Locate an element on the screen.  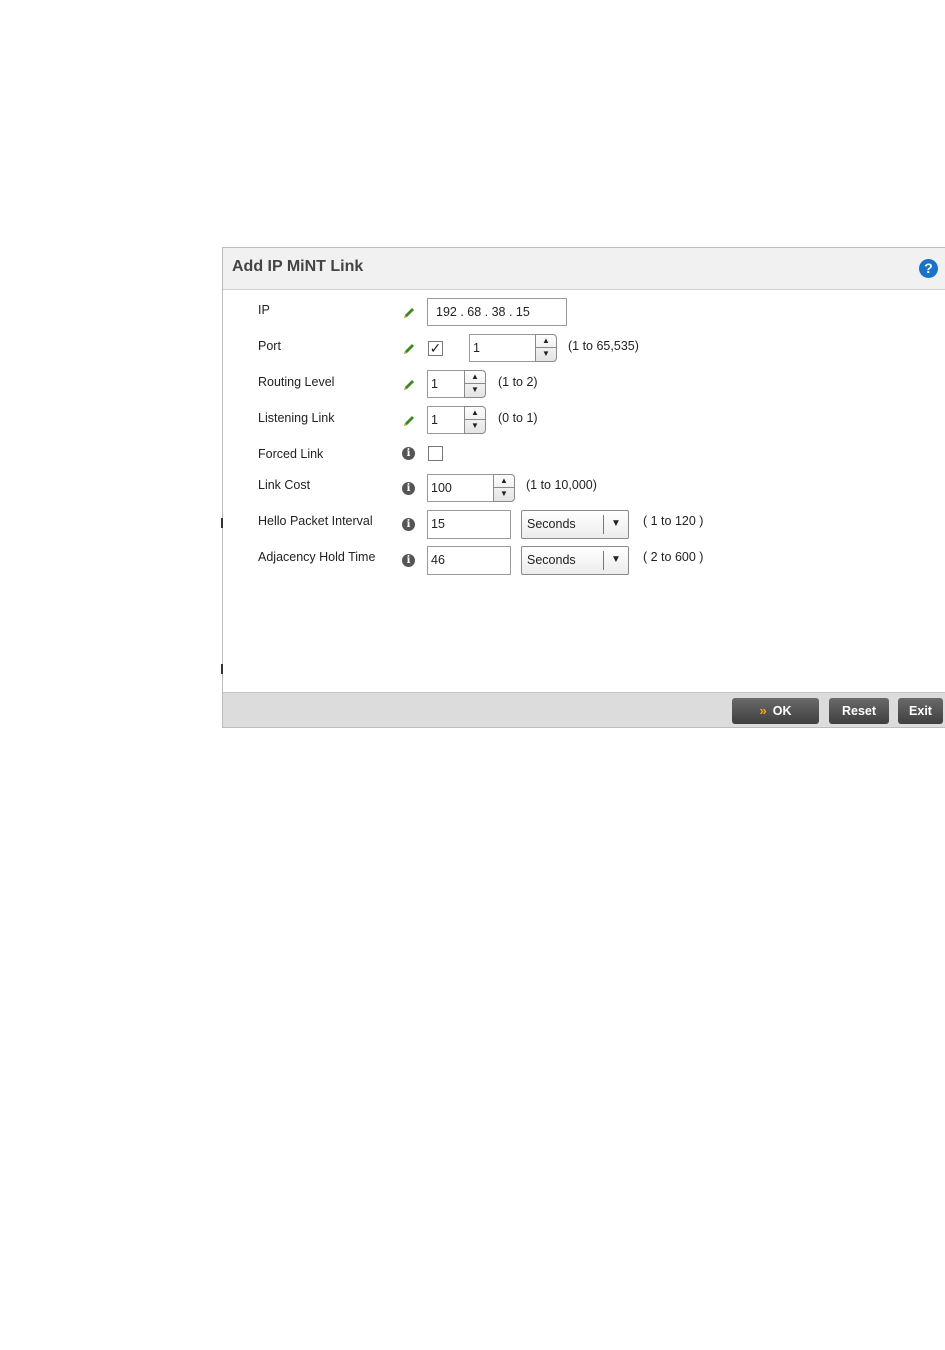
port-spinner: ▲ ▼ is located at coordinates (546, 348).